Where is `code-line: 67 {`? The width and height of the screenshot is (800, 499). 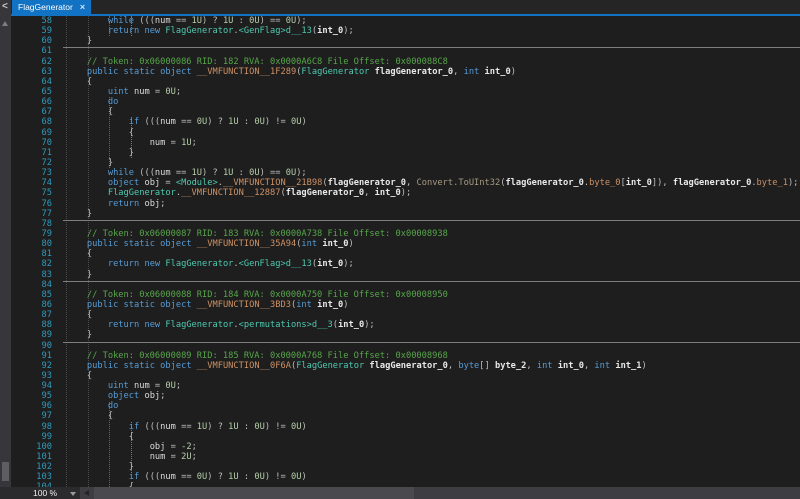
code-line: 67 { is located at coordinates (405, 112).